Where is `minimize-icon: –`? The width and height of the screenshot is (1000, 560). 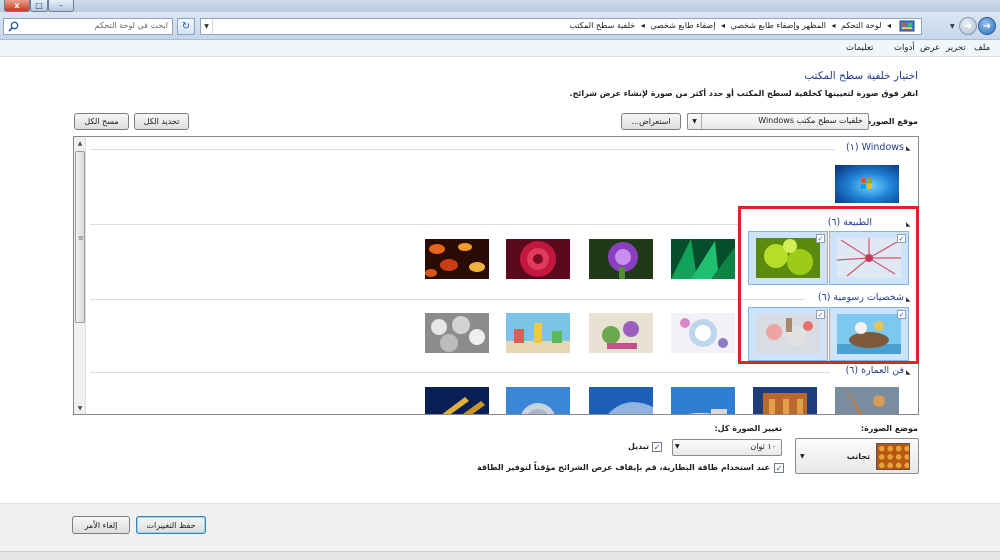
minimize-icon: – is located at coordinates (61, 5).